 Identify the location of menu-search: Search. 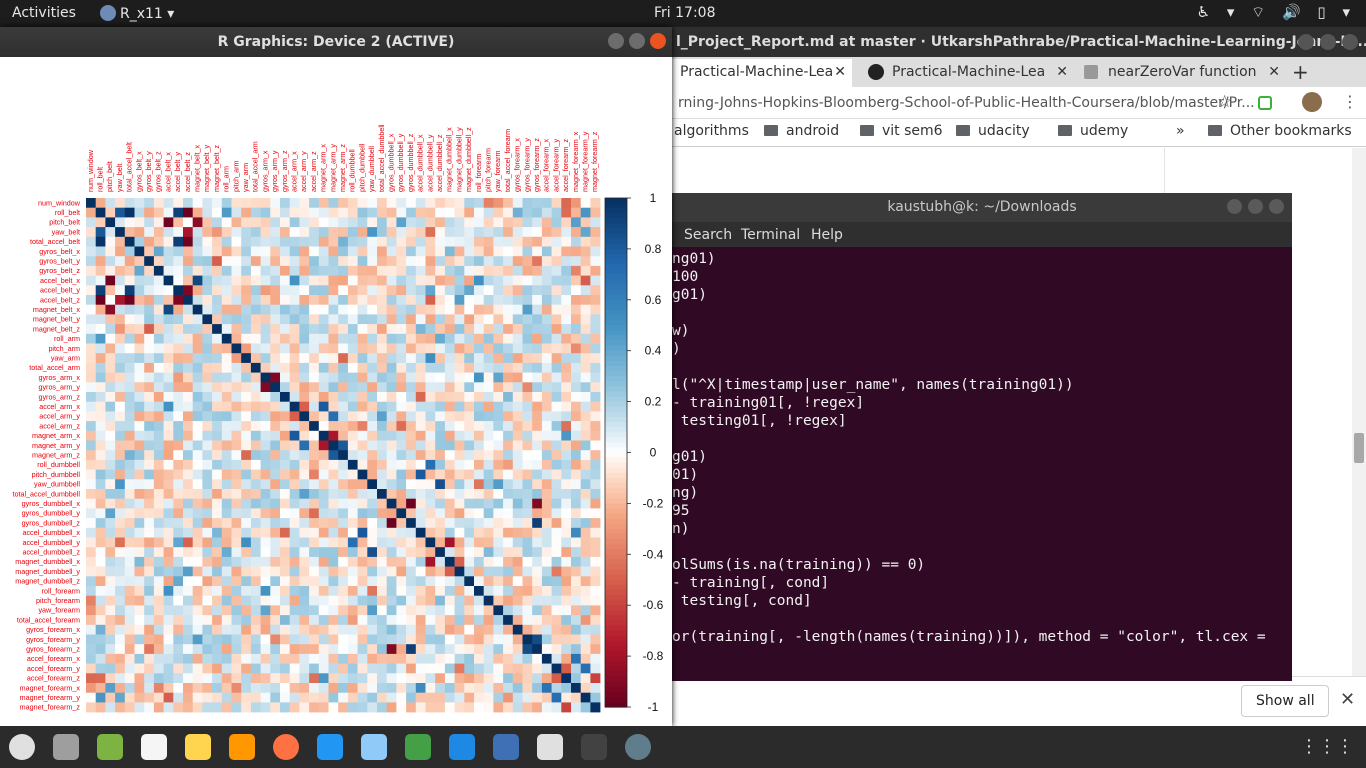
(708, 235).